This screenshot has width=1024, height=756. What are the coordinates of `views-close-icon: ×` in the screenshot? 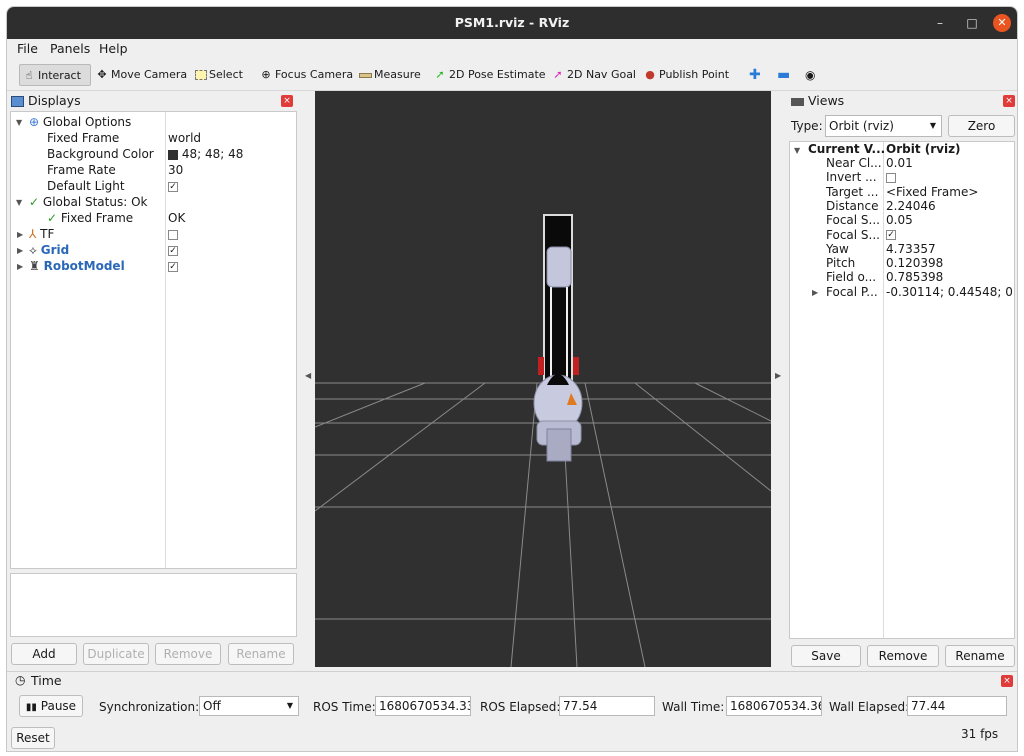 It's located at (1009, 101).